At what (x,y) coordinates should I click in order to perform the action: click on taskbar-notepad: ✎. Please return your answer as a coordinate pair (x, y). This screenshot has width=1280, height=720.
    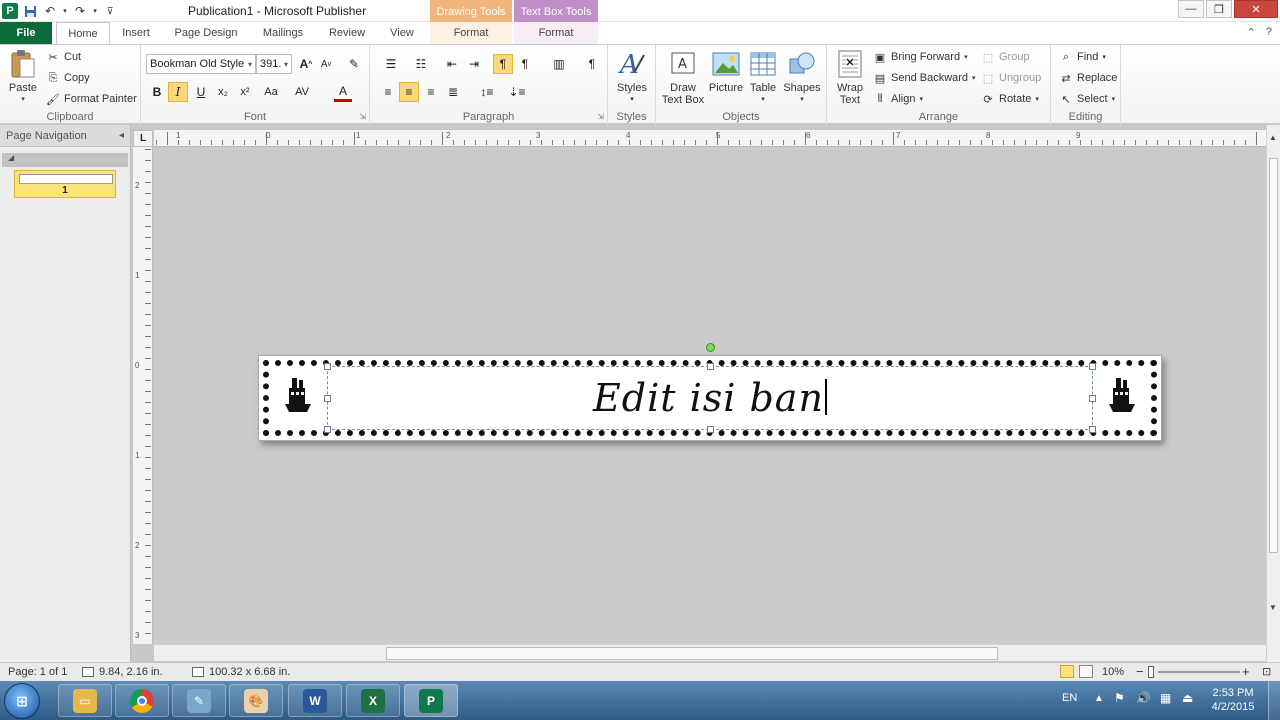
    Looking at the image, I should click on (199, 700).